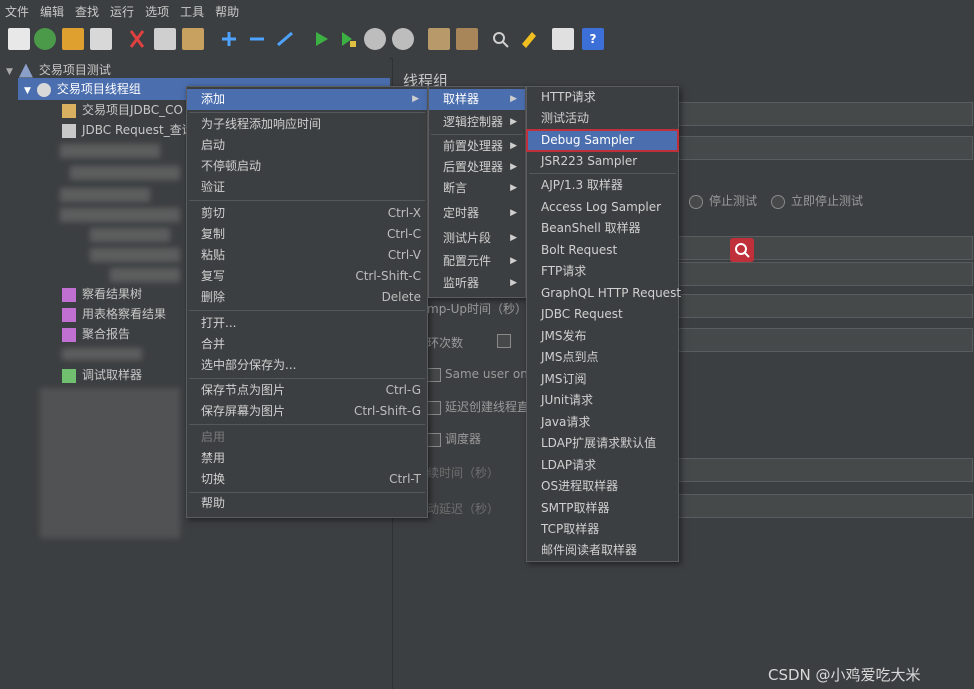  Describe the element at coordinates (602, 118) in the screenshot. I see `sampler-item: 测试活动` at that location.